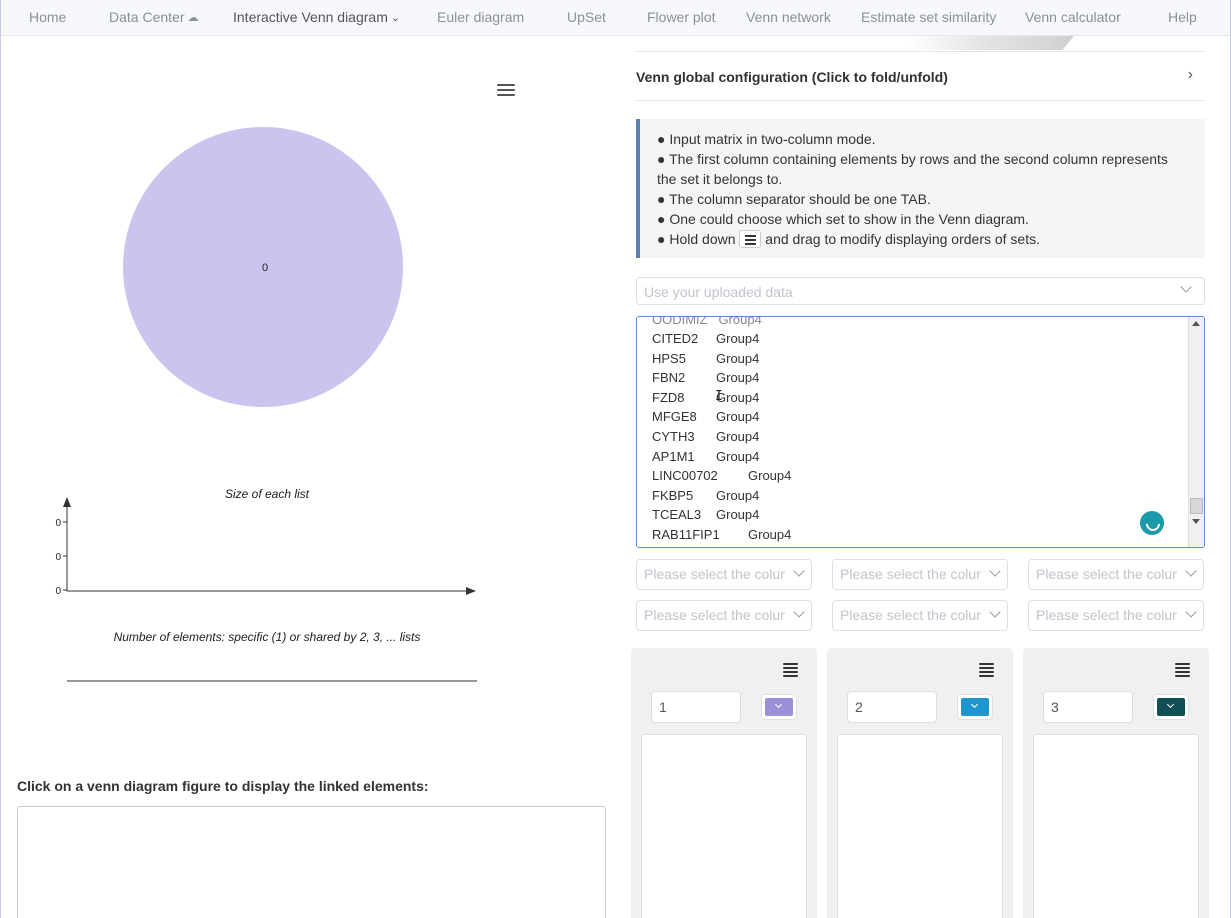 The image size is (1231, 918). Describe the element at coordinates (800, 199) in the screenshot. I see `instruction-text: The column separator should be one TAB.` at that location.